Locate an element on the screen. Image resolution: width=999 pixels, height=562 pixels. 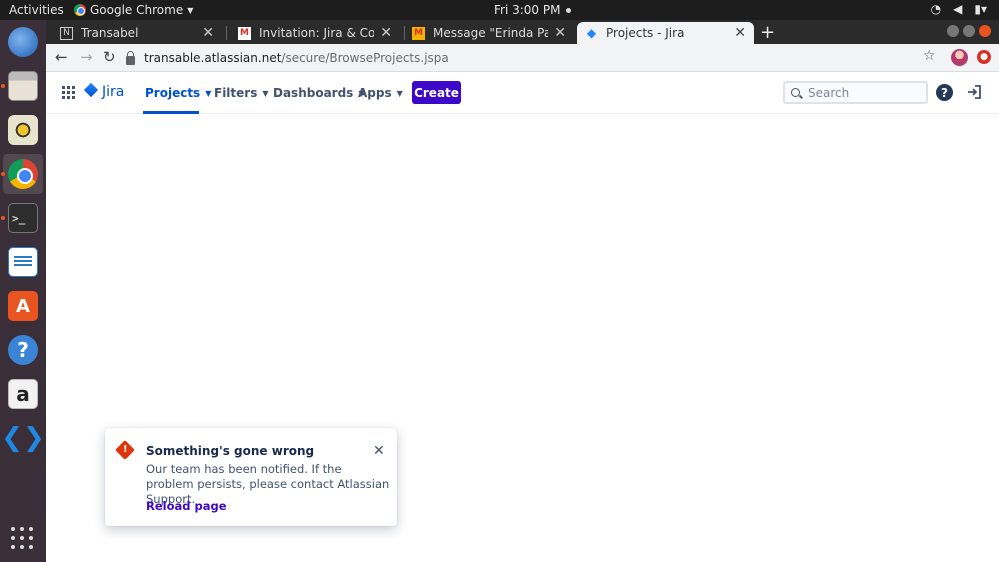
system-tray: ◔ ◀ ▮▾ is located at coordinates (959, 9).